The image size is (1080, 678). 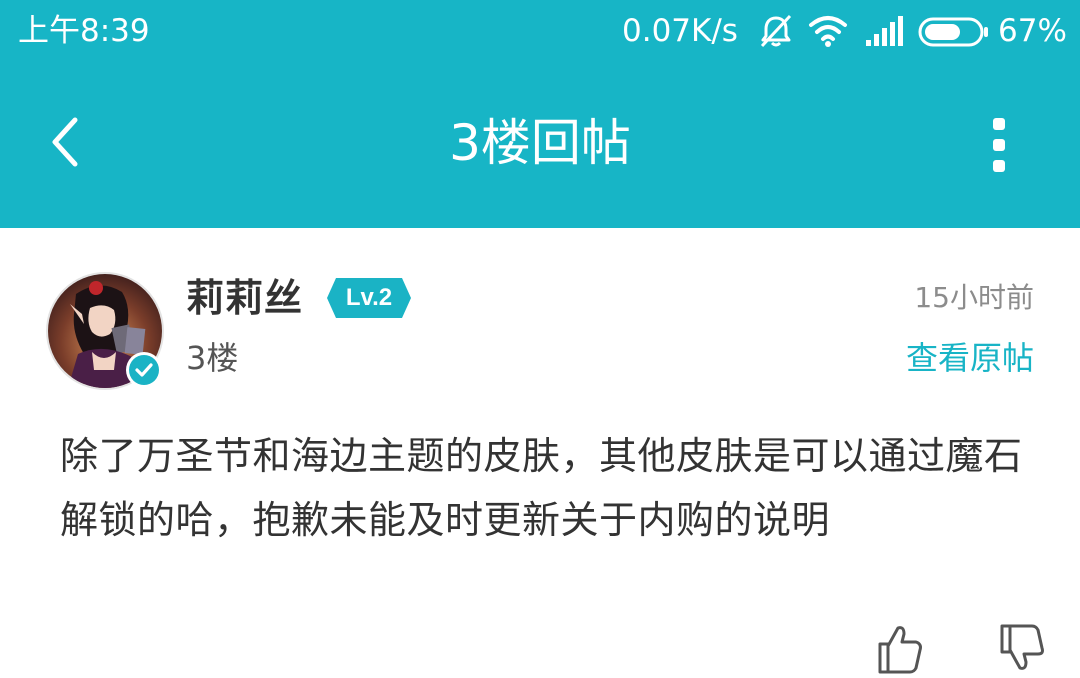 What do you see at coordinates (954, 31) in the screenshot?
I see `battery-icon` at bounding box center [954, 31].